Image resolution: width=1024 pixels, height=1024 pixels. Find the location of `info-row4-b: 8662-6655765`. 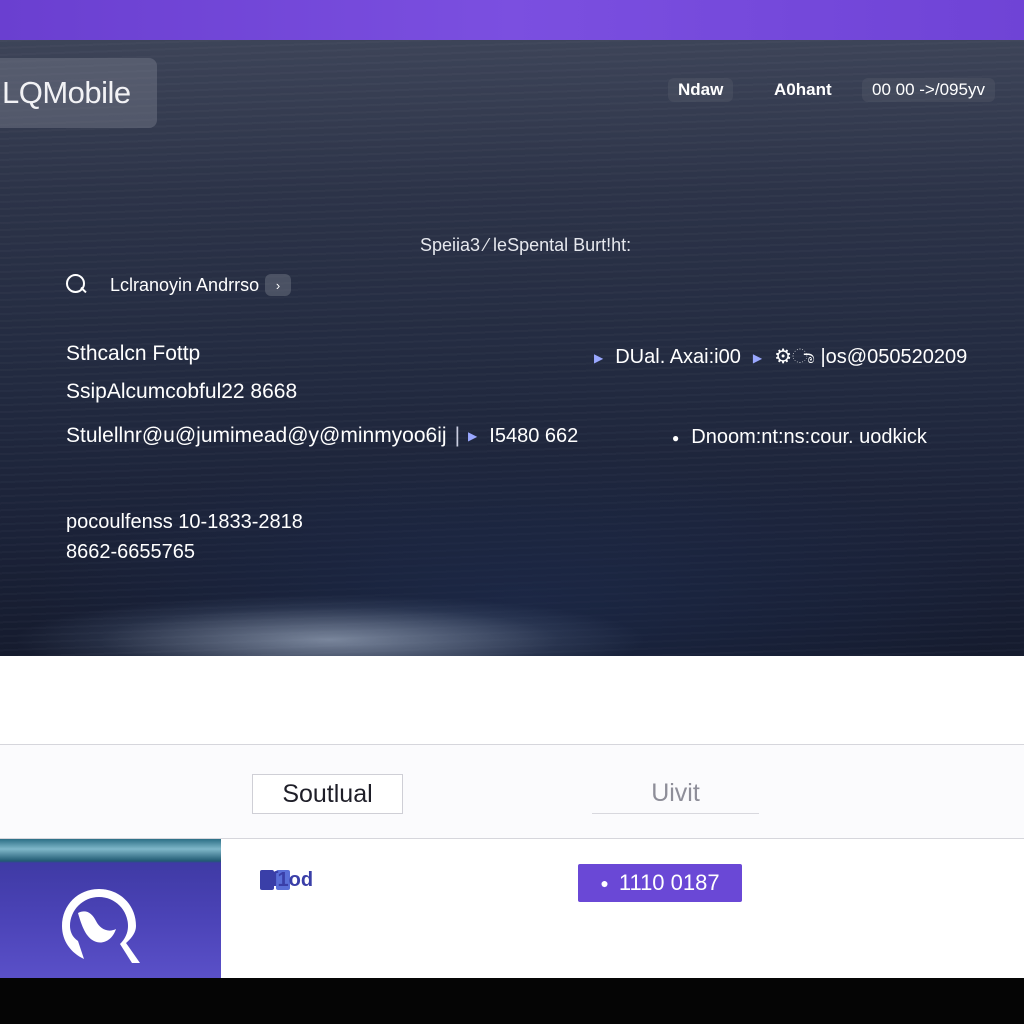

info-row4-b: 8662-6655765 is located at coordinates (131, 552).